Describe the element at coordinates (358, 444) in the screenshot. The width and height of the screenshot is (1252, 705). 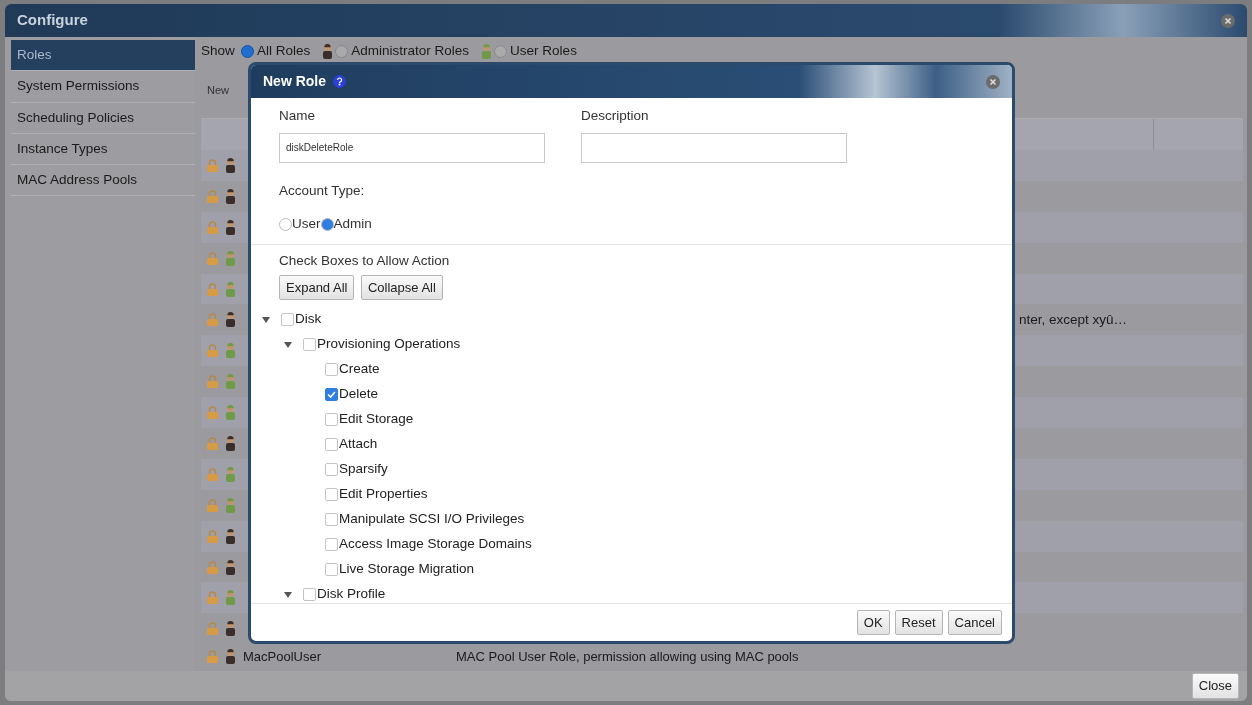
I see `checkbox-label: Attach` at that location.